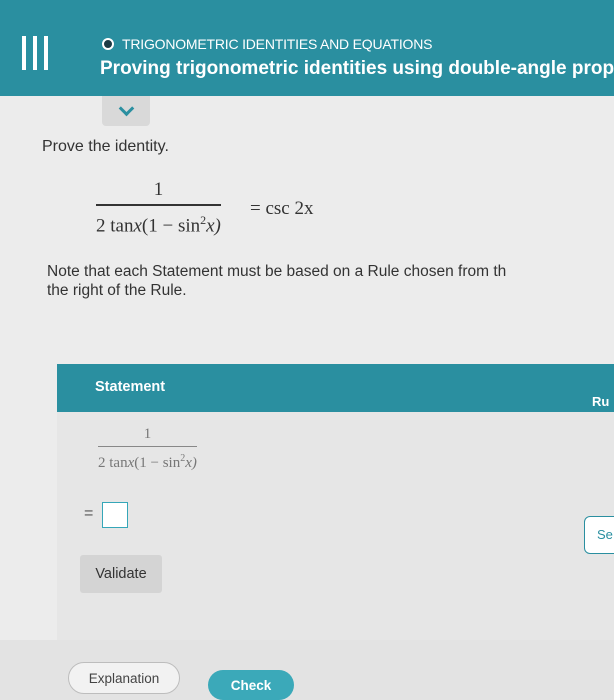  Describe the element at coordinates (158, 205) in the screenshot. I see `fraction-bar` at that location.